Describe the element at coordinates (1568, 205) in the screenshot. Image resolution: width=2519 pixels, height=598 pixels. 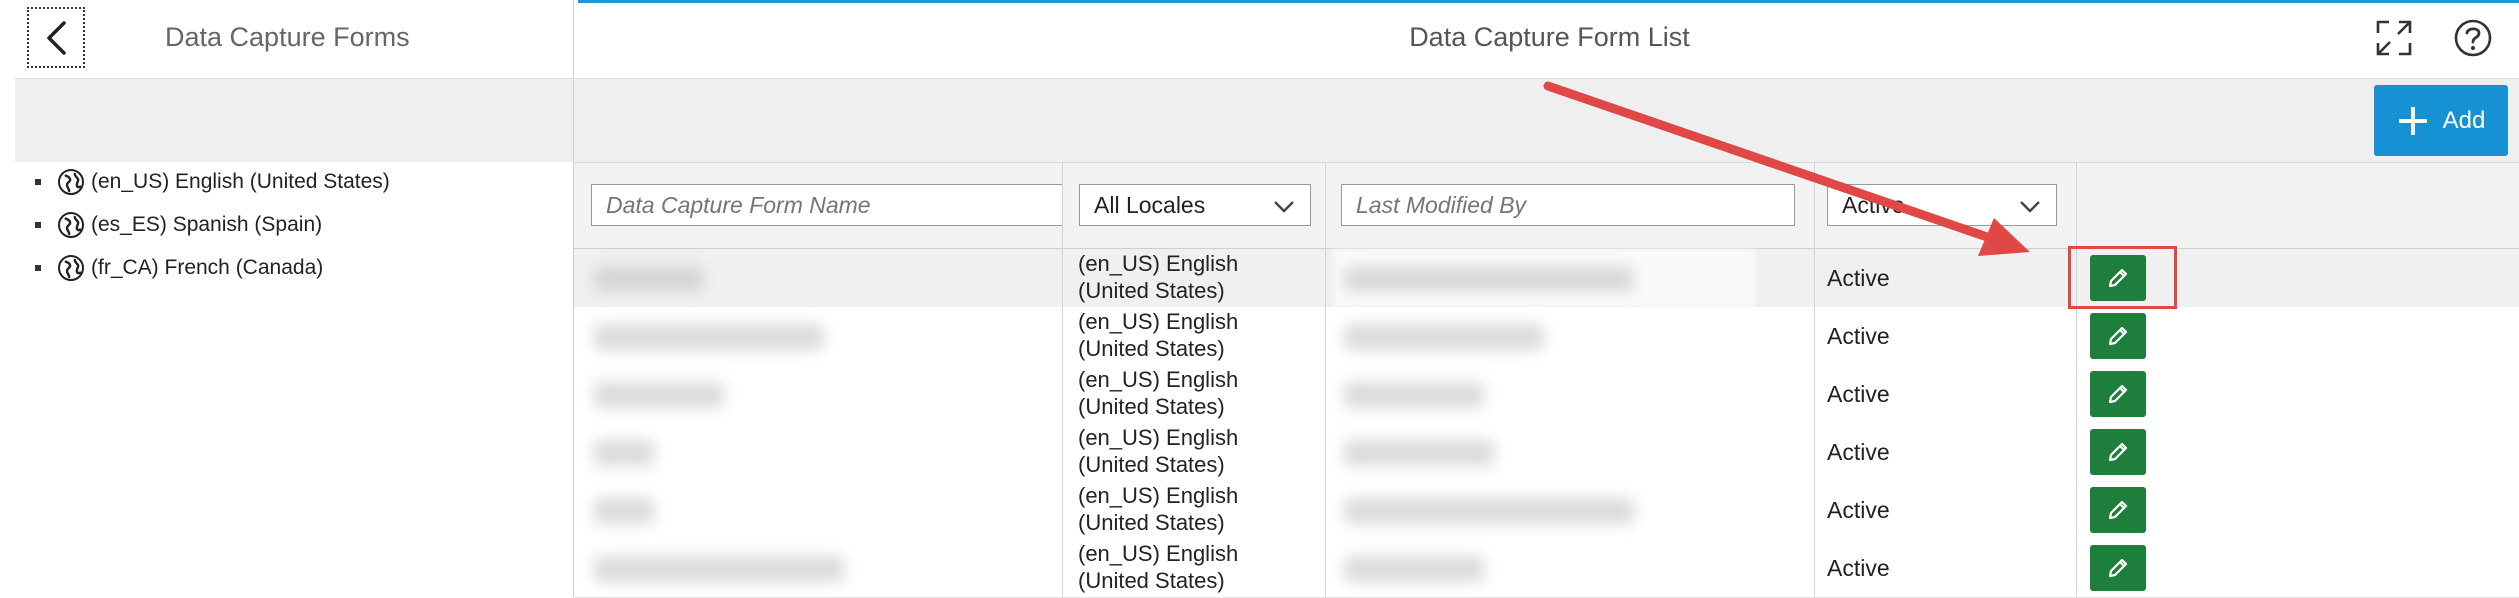
I see `last-modified-filter-input: Last Modified By` at that location.